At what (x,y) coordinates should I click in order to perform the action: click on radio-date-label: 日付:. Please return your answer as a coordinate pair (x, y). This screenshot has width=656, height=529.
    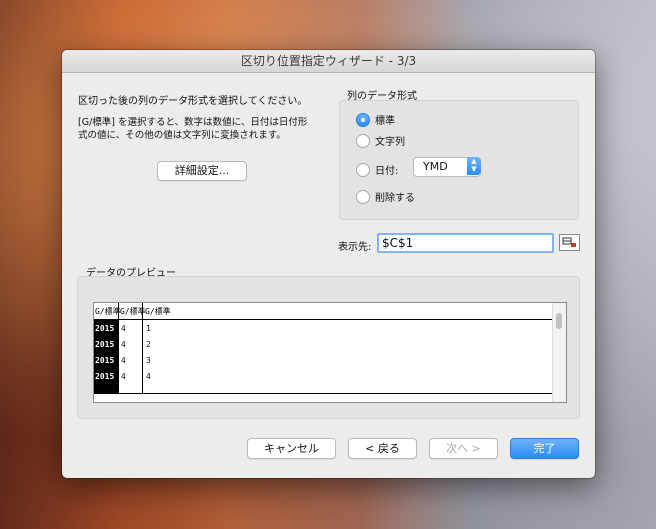
    Looking at the image, I should click on (386, 169).